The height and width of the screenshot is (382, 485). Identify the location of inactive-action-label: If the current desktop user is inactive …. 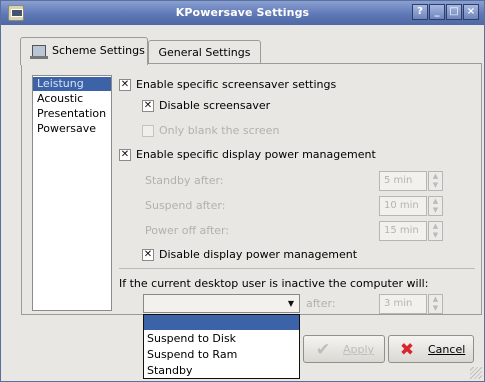
(274, 283).